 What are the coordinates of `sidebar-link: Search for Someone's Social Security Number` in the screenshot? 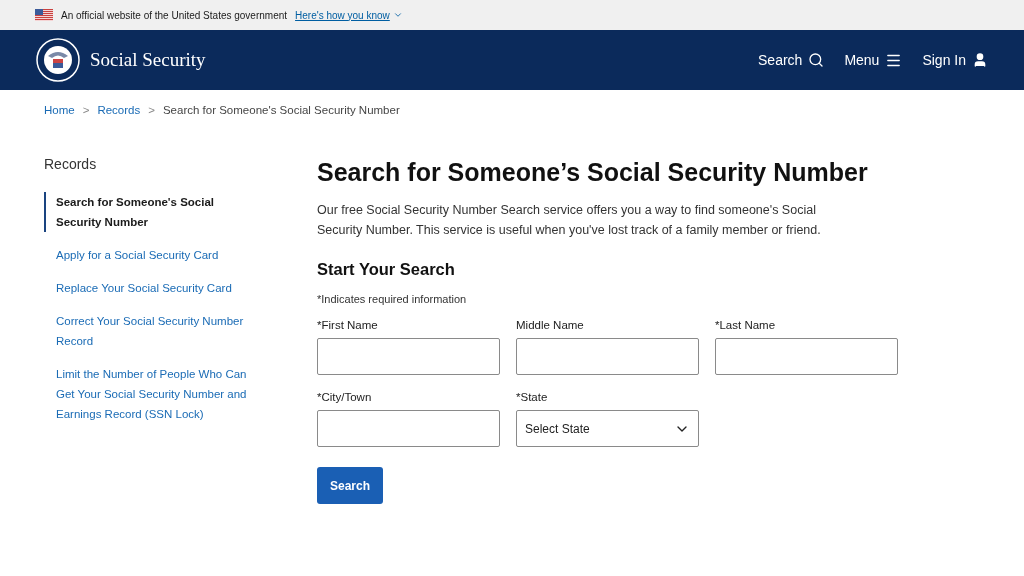 It's located at (146, 212).